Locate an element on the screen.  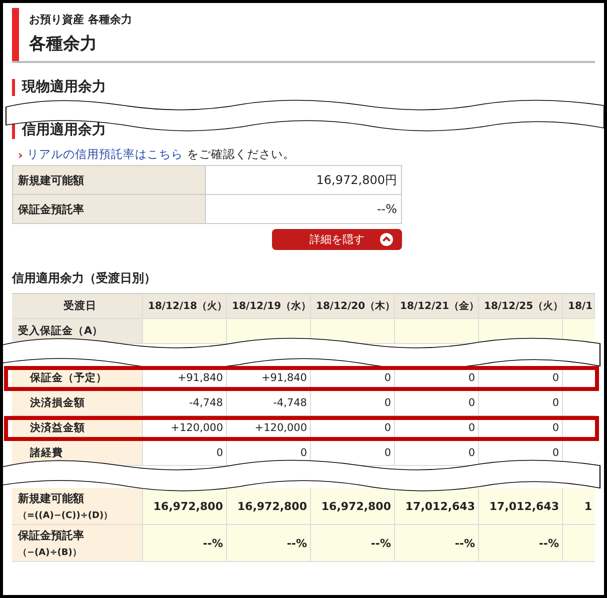
page-title: 各種余力 is located at coordinates (63, 44).